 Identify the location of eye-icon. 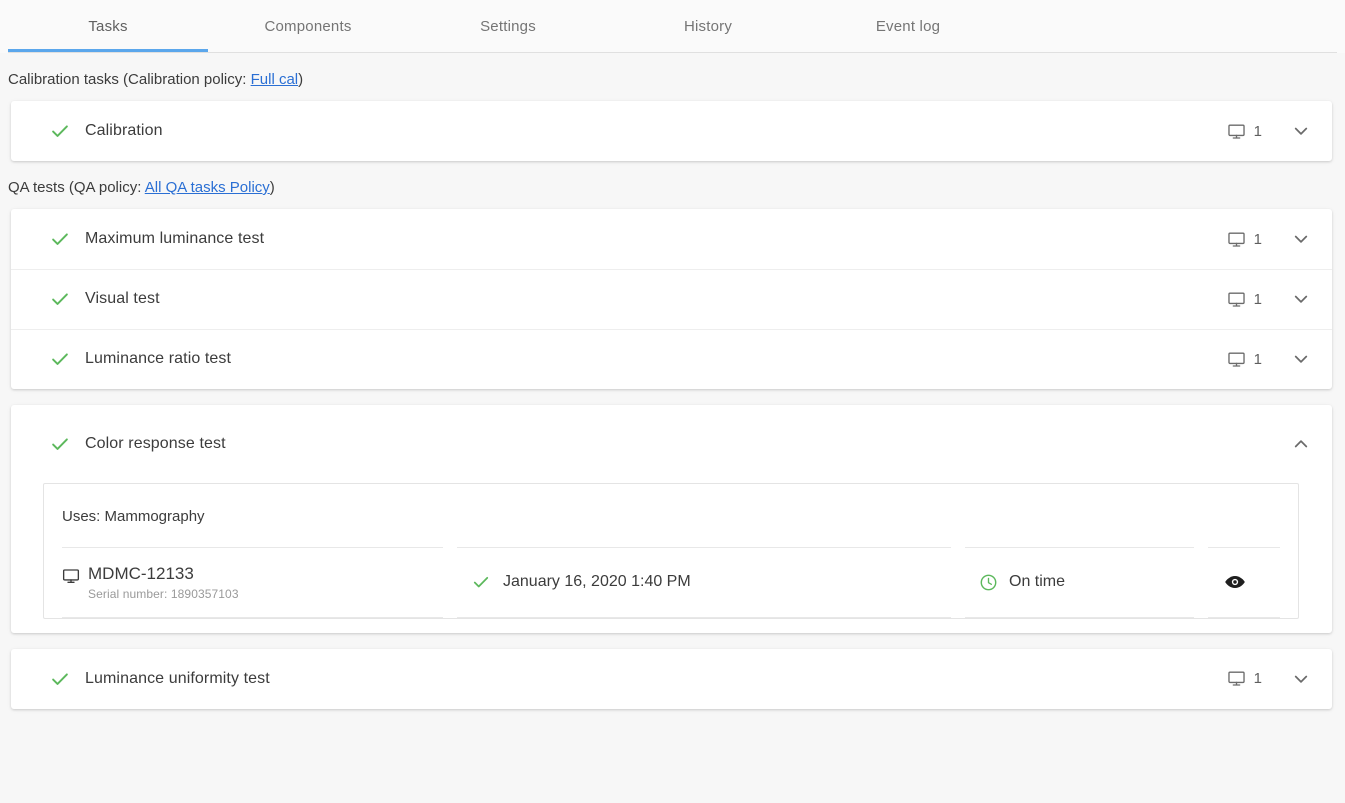
(1235, 582).